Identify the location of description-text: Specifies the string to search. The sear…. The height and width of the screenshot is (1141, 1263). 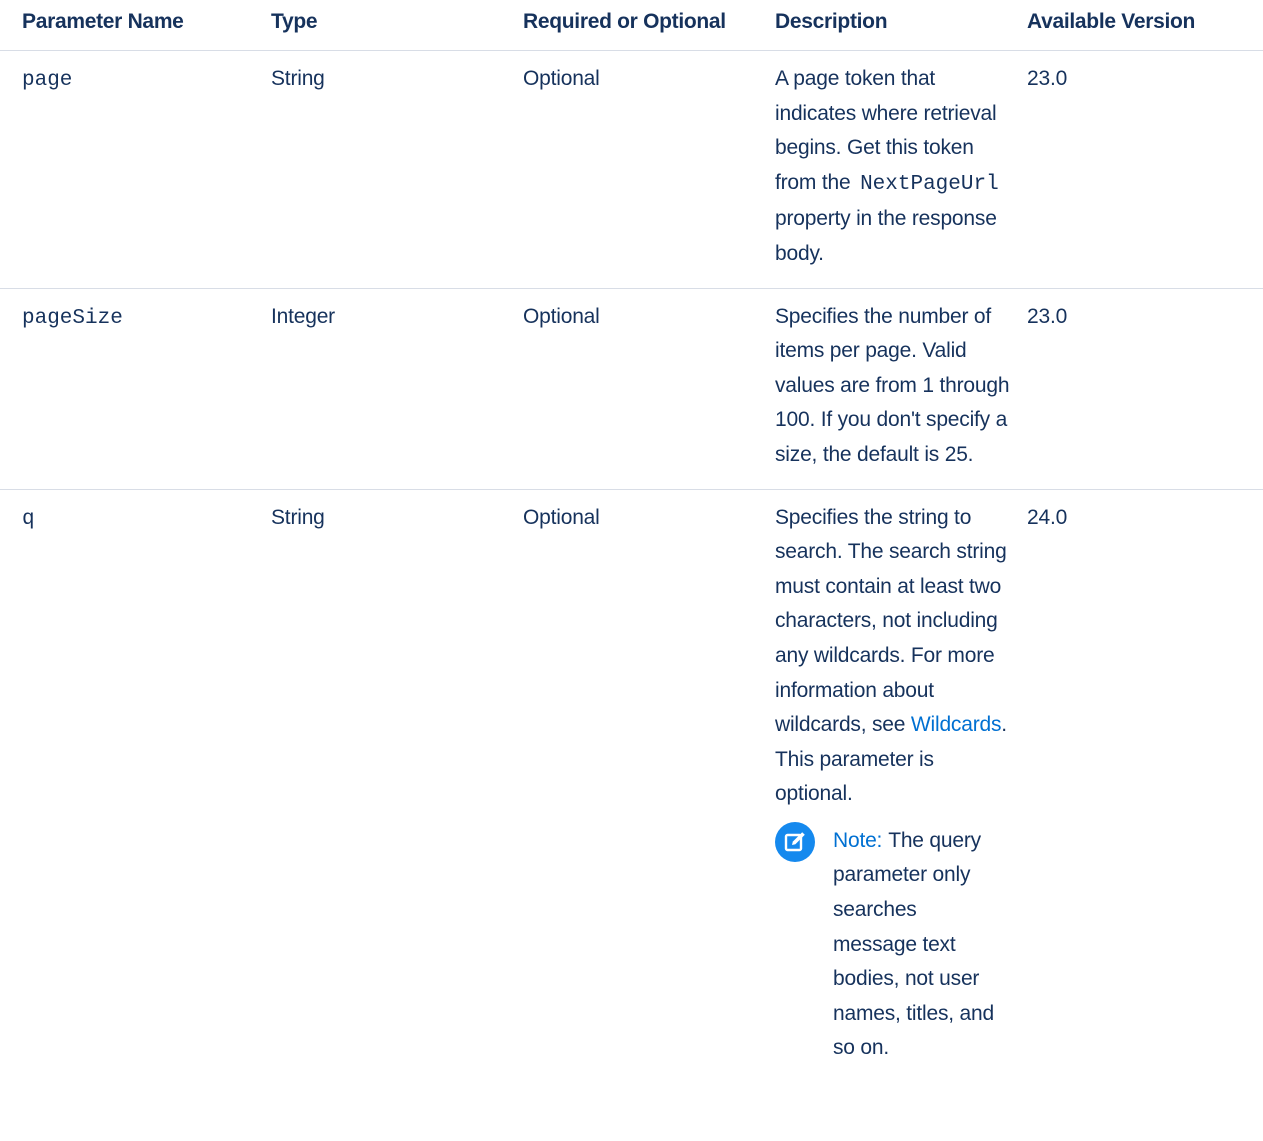
(891, 621).